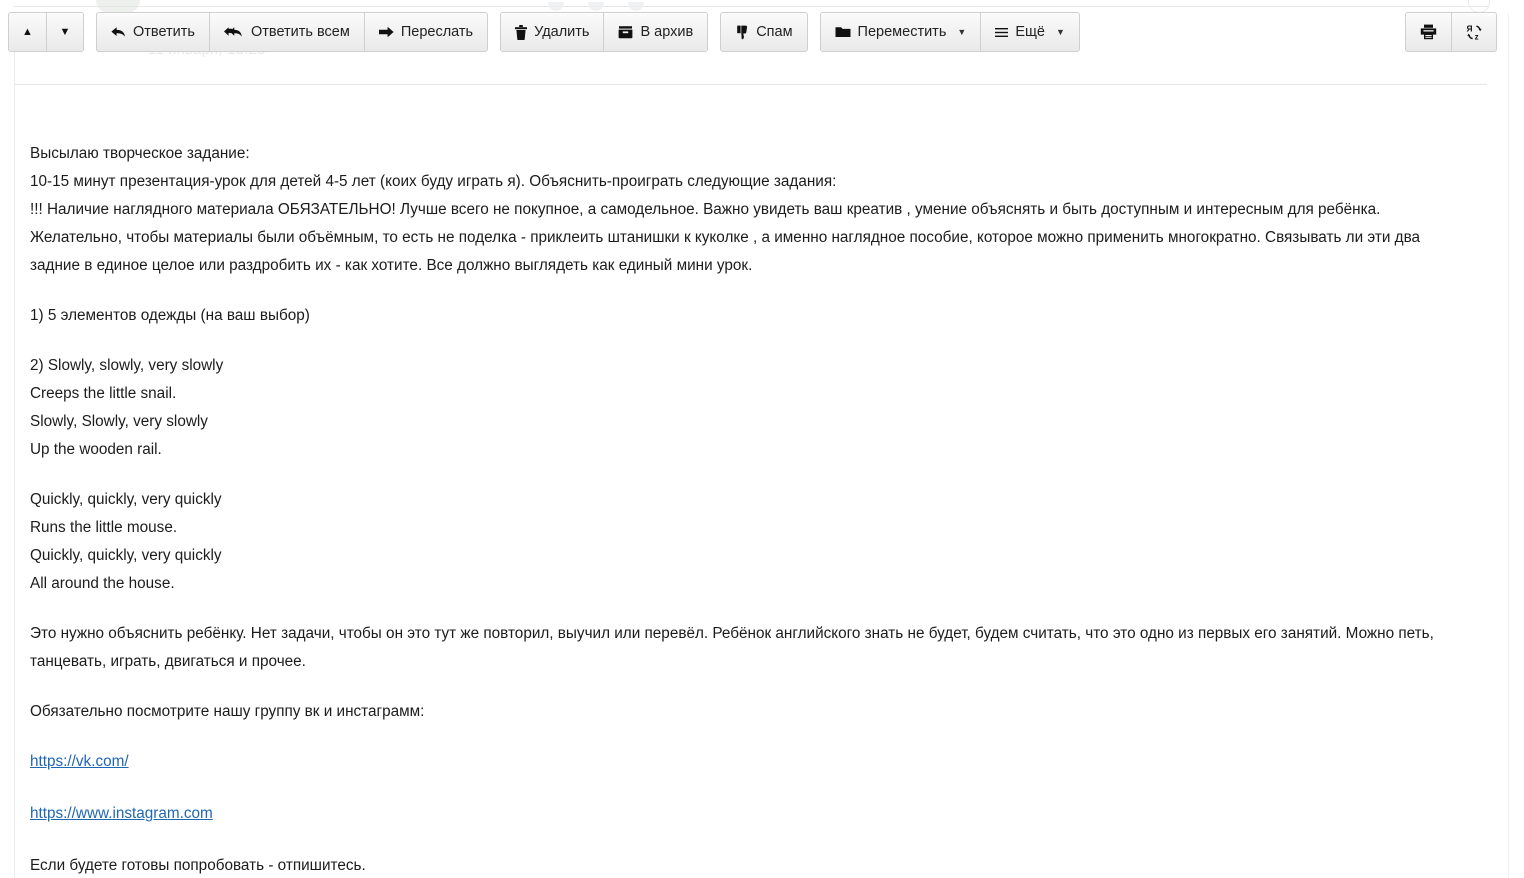  I want to click on delete-button: Удалить, so click(552, 32).